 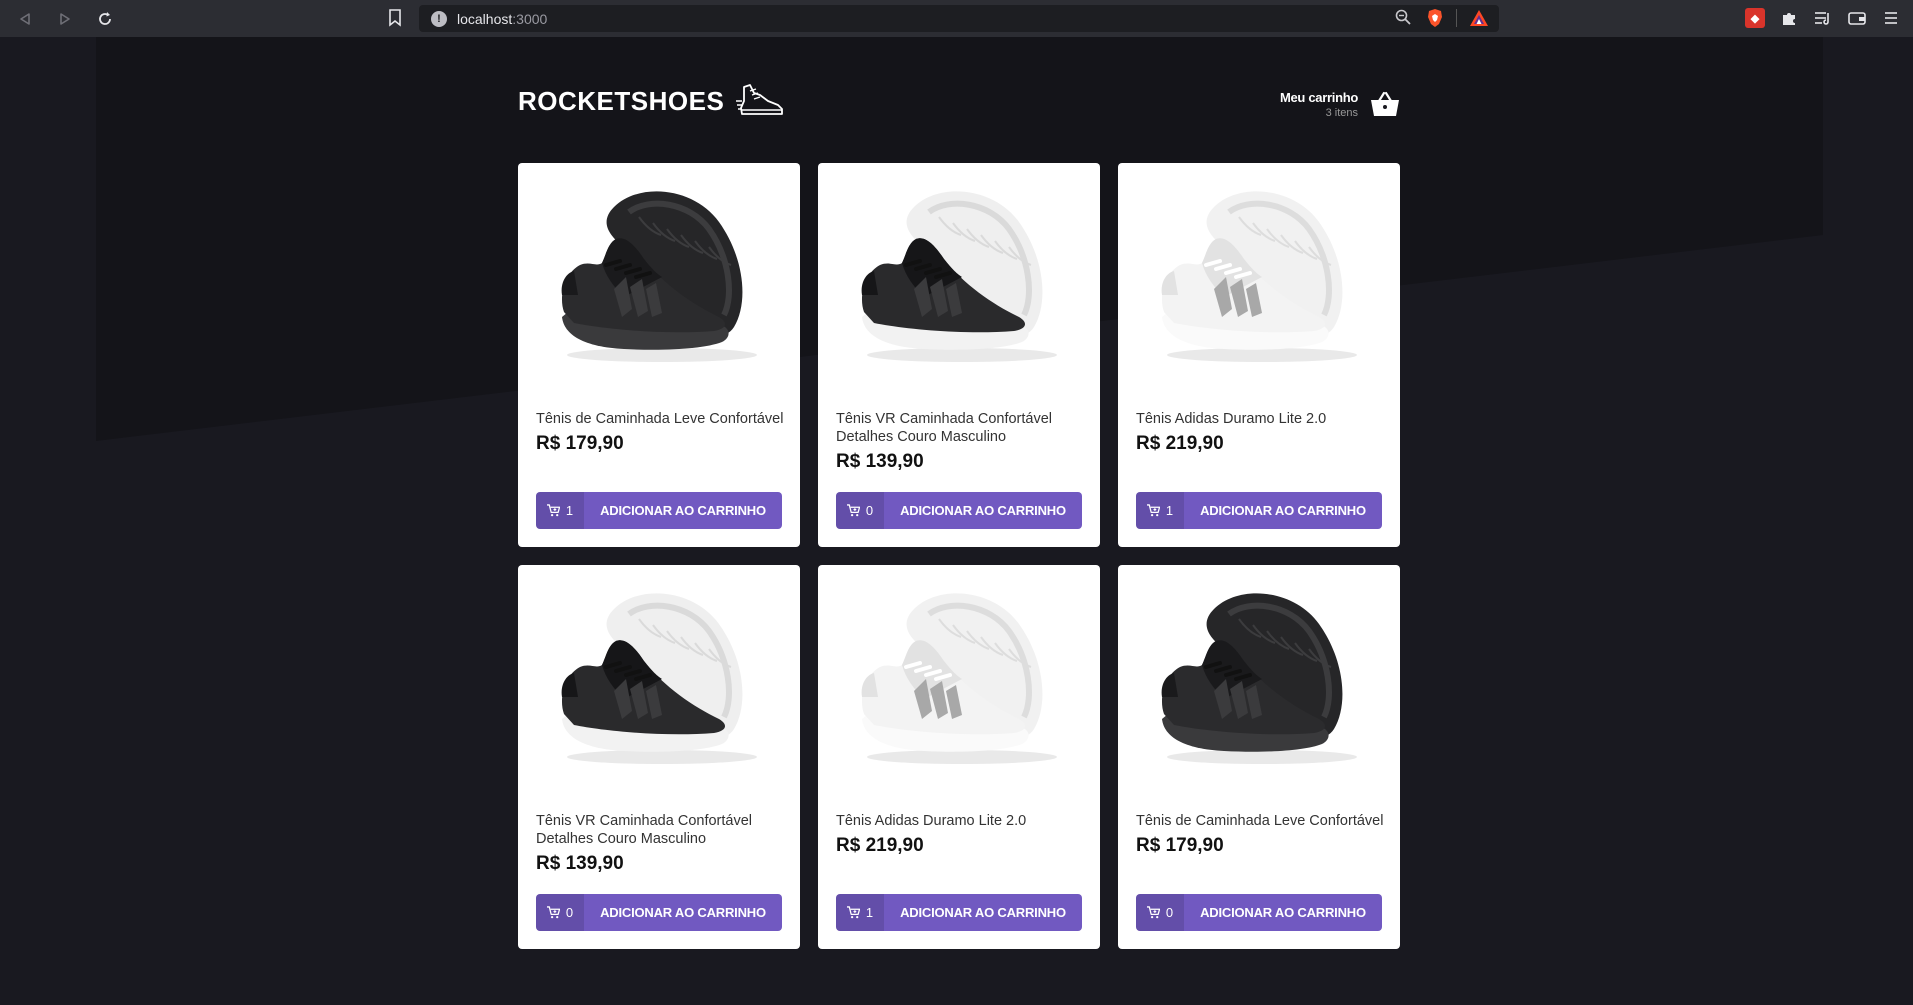 I want to click on extension-icons: ◆, so click(x=1823, y=18).